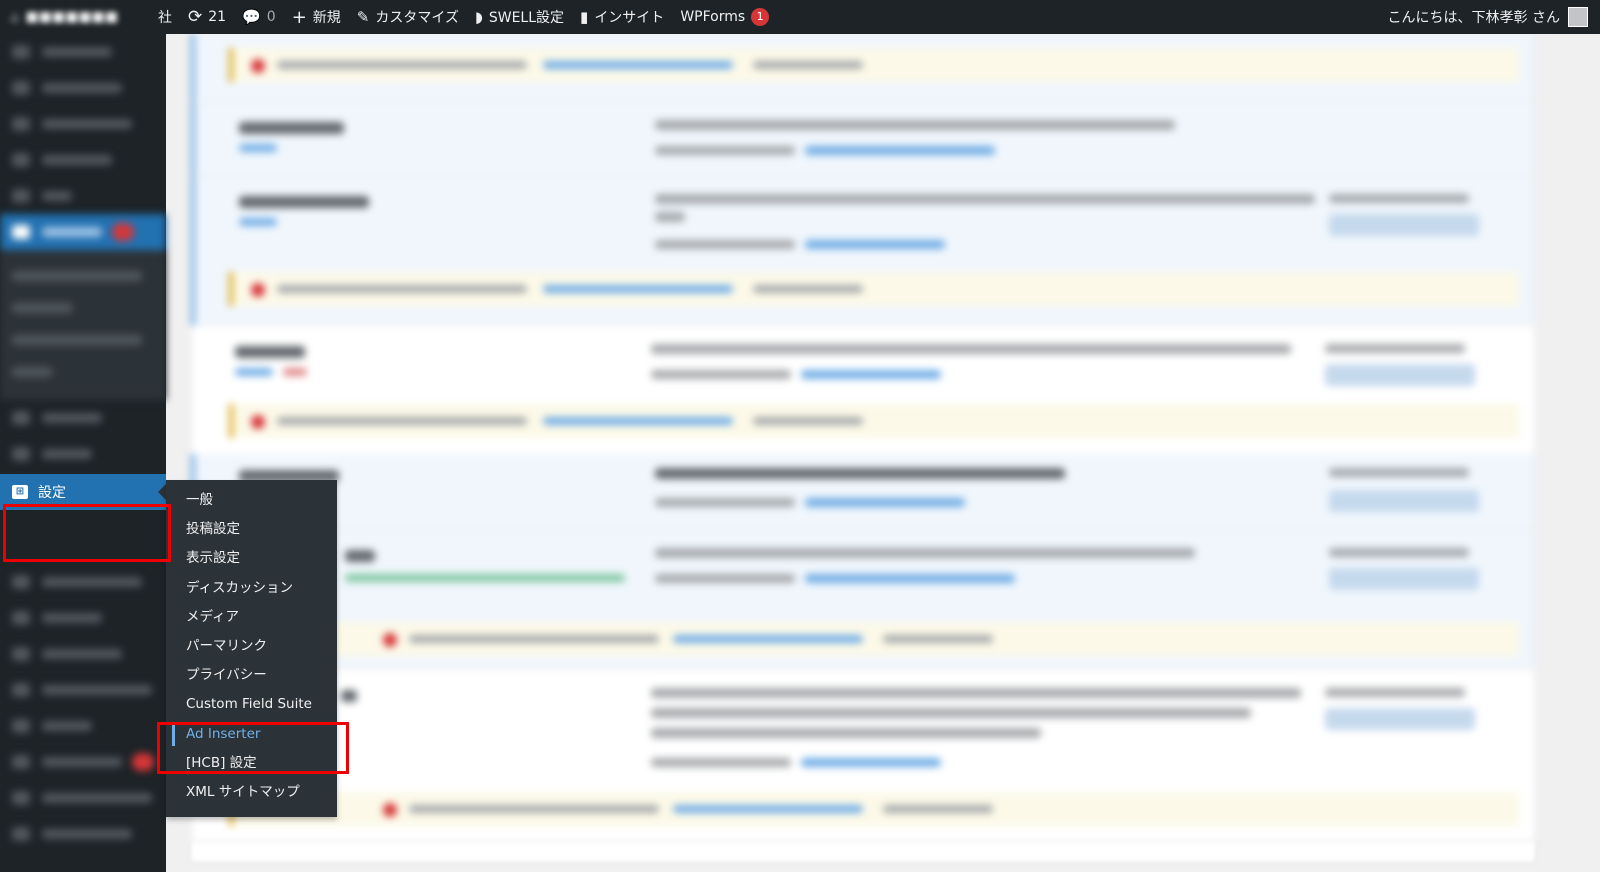 Image resolution: width=1600 pixels, height=872 pixels. What do you see at coordinates (629, 18) in the screenshot?
I see `insights-label: インサイト` at bounding box center [629, 18].